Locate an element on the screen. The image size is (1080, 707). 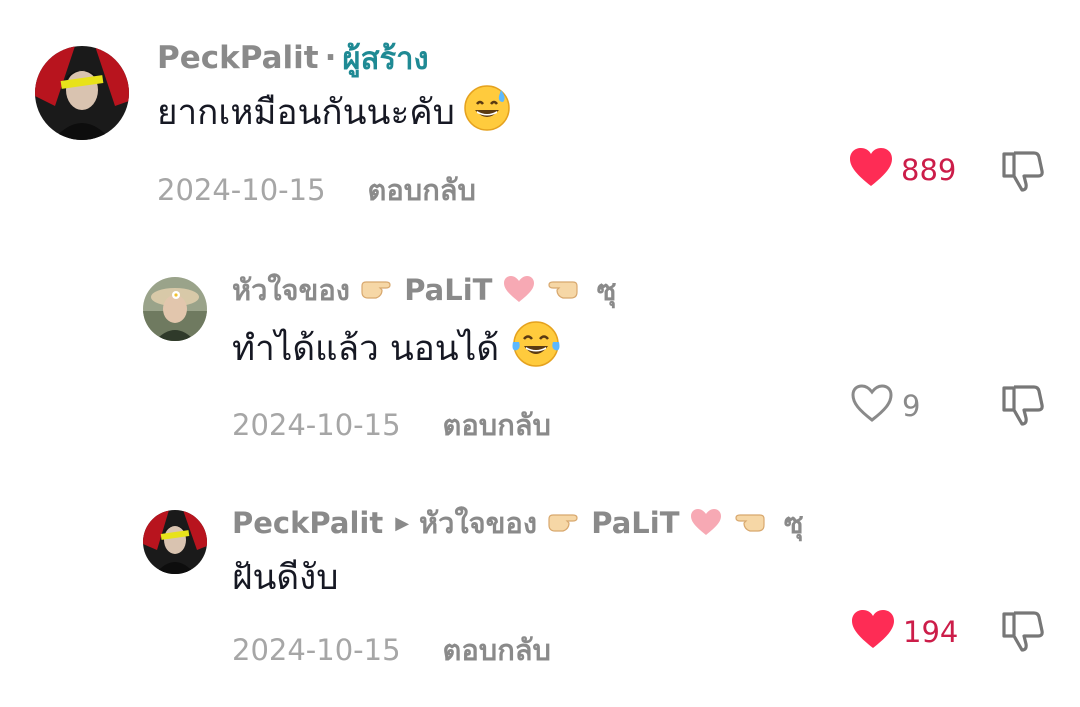
like-count: 9 is located at coordinates (911, 406).